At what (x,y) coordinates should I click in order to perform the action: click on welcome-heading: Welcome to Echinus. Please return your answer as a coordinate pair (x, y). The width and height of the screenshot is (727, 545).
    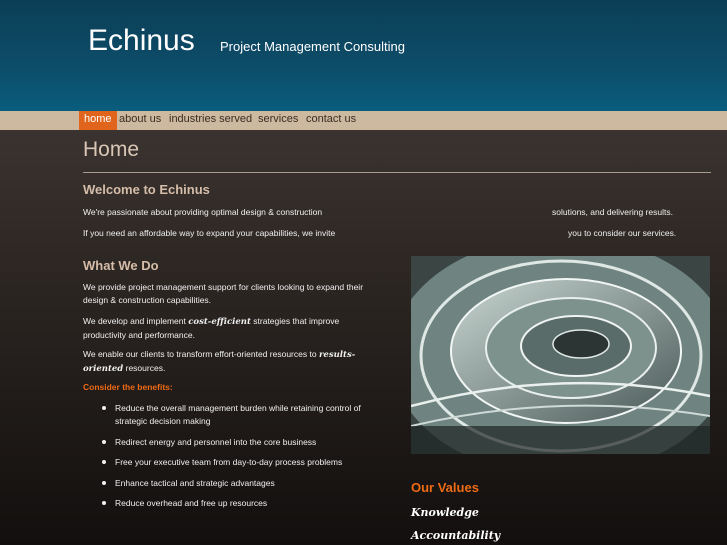
    Looking at the image, I should click on (146, 189).